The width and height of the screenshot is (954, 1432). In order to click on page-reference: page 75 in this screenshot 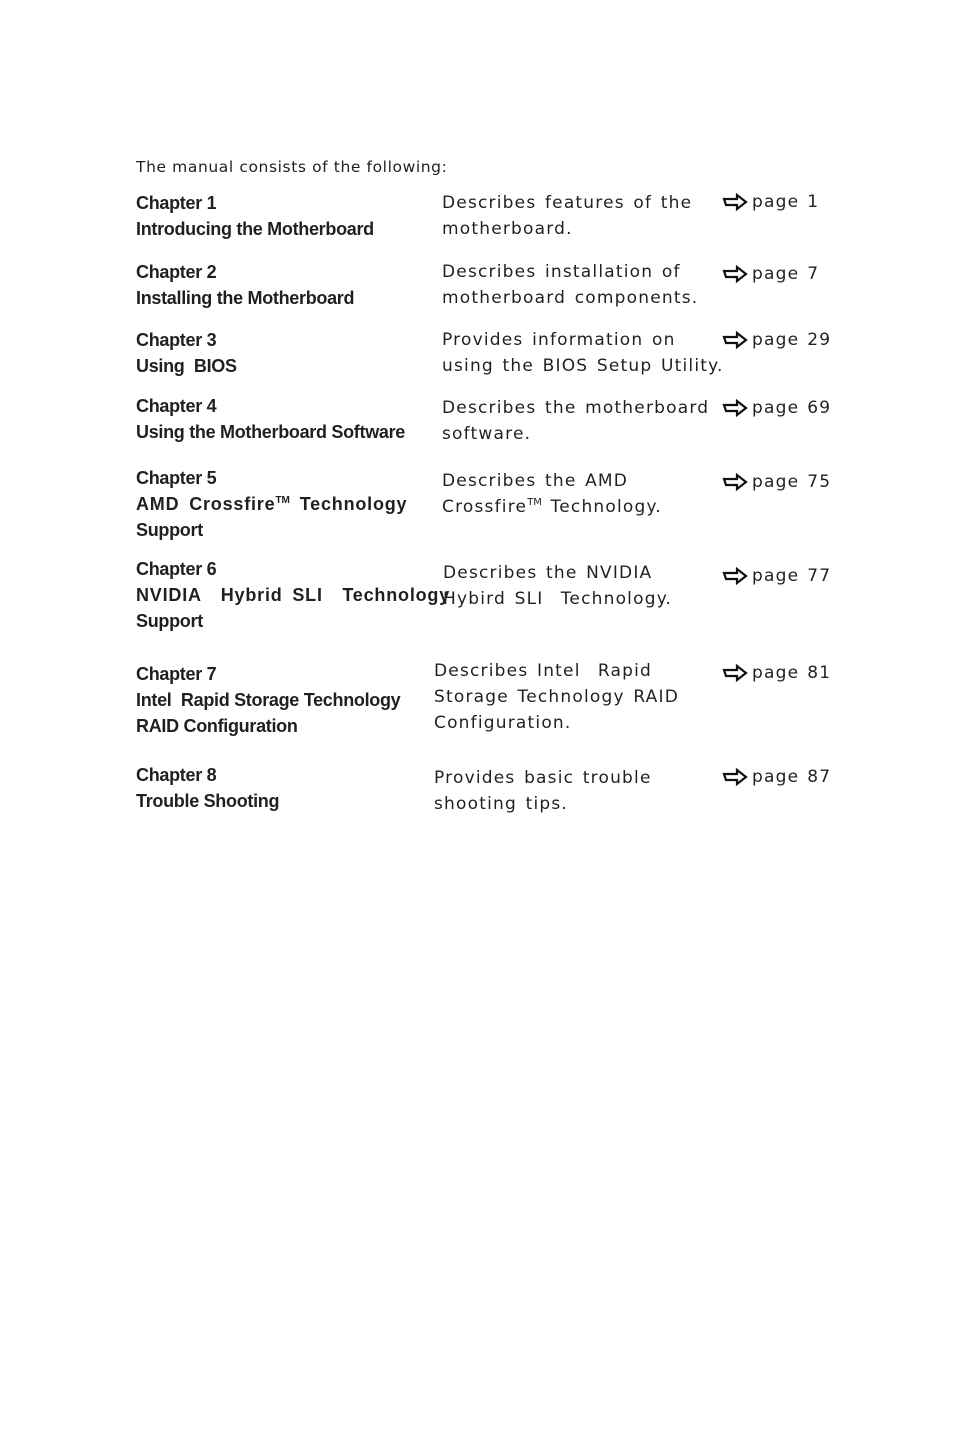, I will do `click(776, 482)`.